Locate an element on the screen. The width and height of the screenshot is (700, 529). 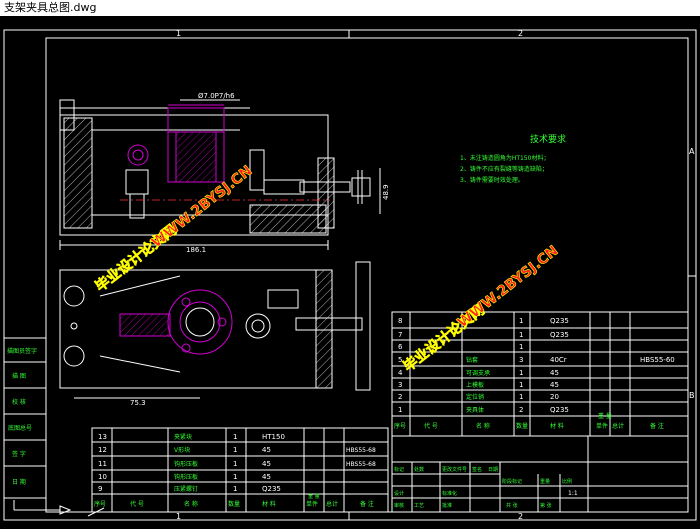
zone-right-a: A is located at coordinates (692, 151).